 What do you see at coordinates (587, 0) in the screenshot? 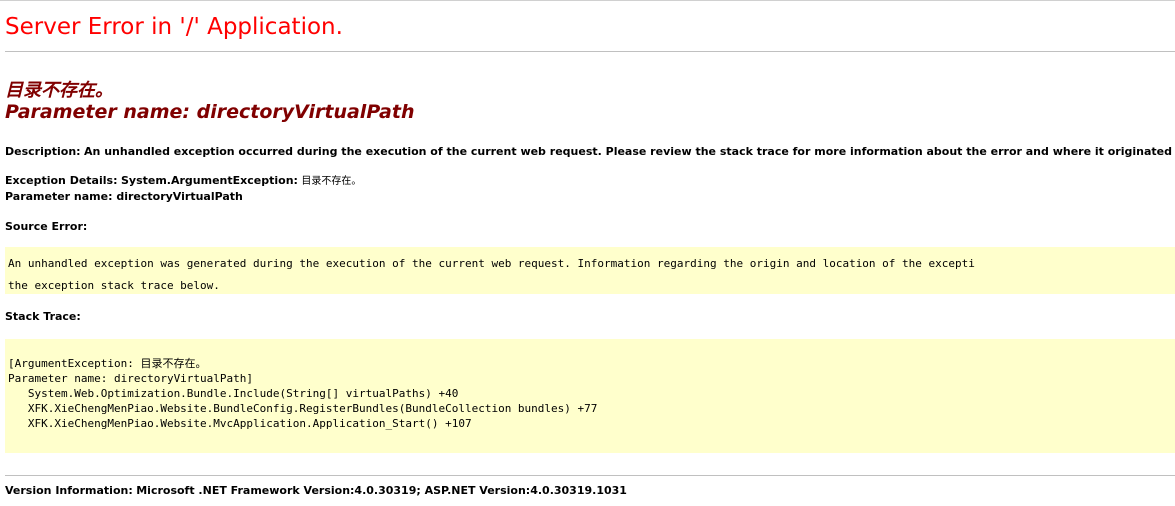
I see `top-border` at bounding box center [587, 0].